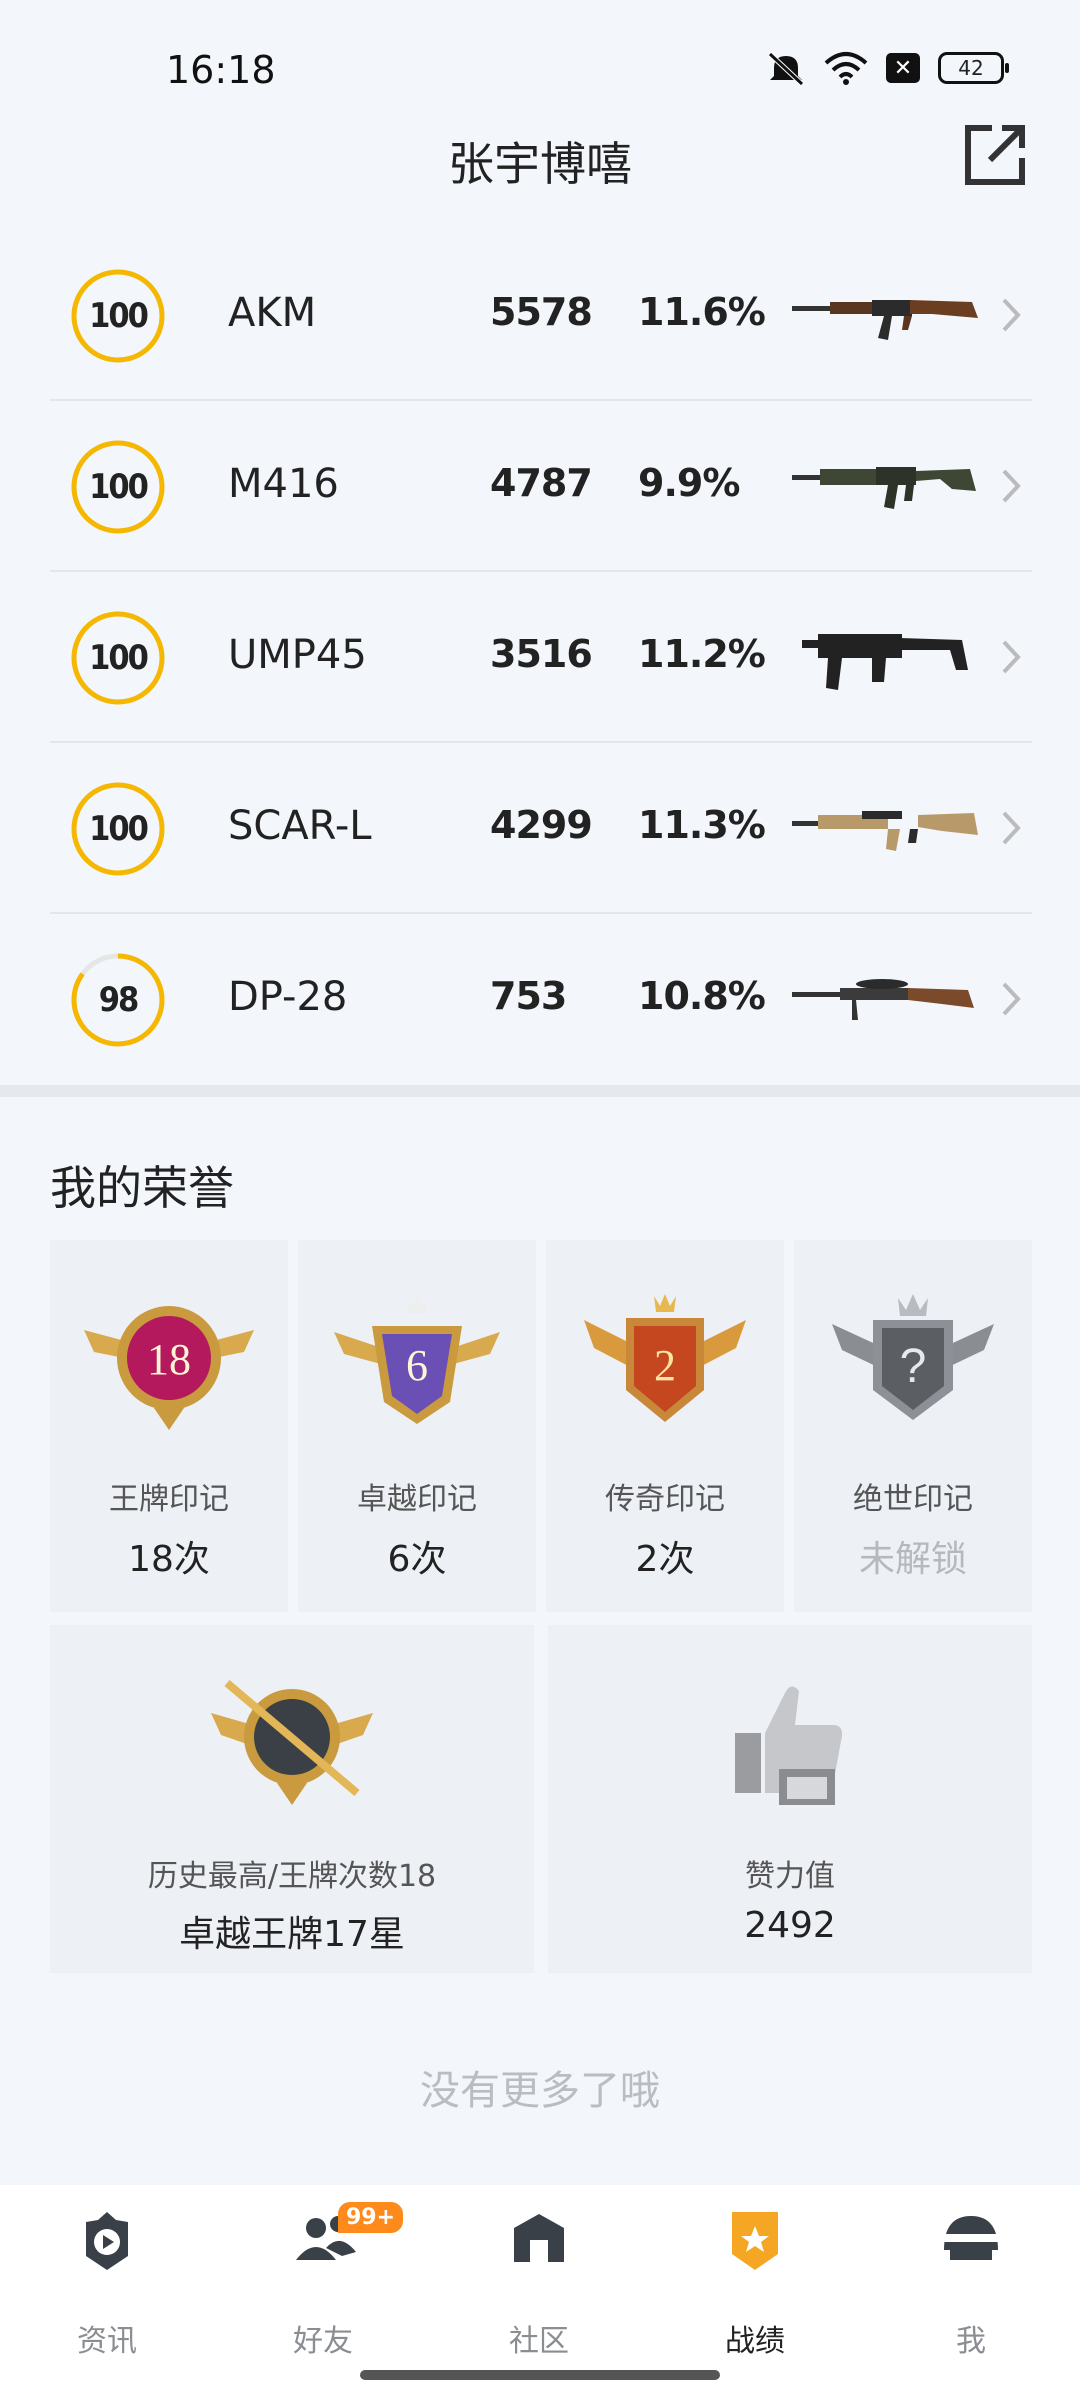  What do you see at coordinates (913, 1426) in the screenshot?
I see `medal-card-peerless: ? 绝世印记 未解锁` at bounding box center [913, 1426].